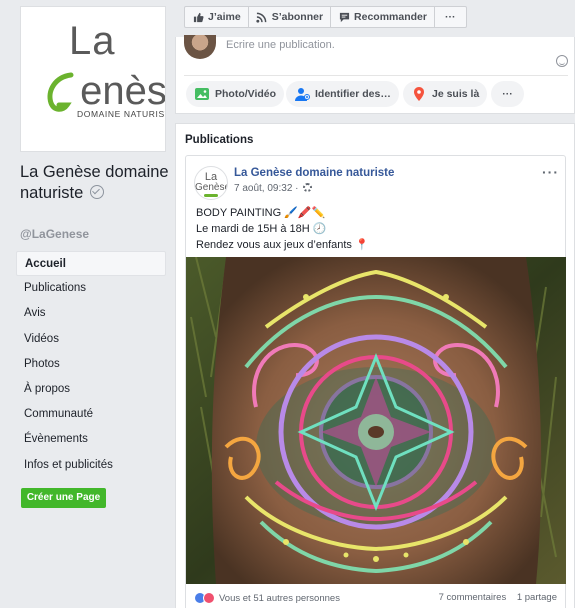 The image size is (575, 608). I want to click on subscribe-label: S’abonner, so click(297, 17).